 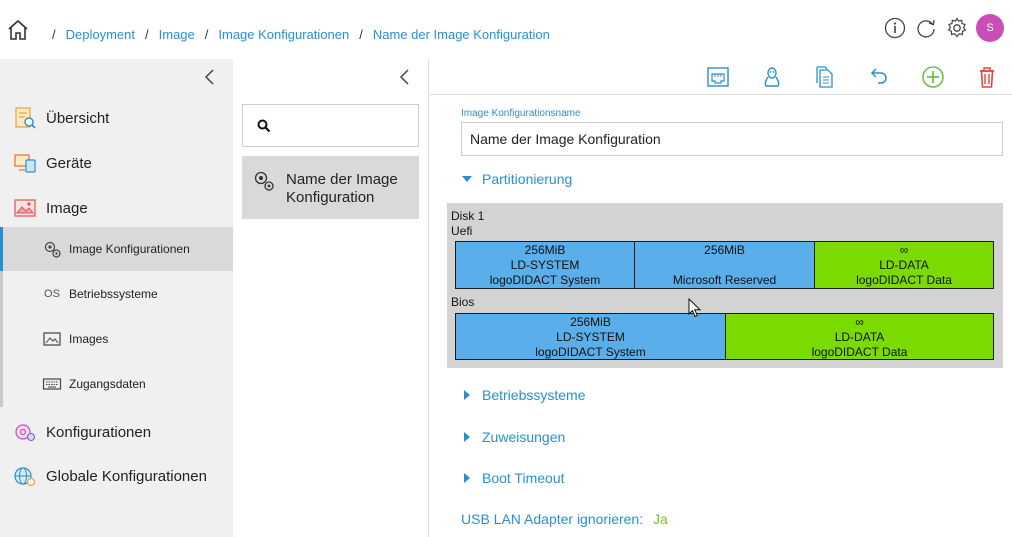 I want to click on info-icon, so click(x=895, y=28).